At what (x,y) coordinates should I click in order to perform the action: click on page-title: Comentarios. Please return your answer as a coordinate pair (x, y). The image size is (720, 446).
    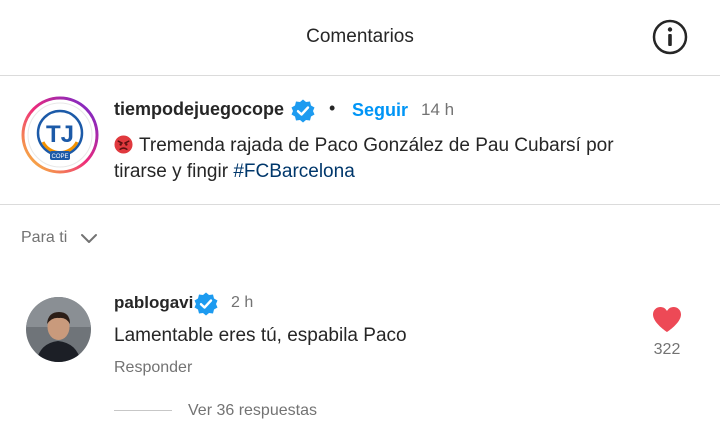
    Looking at the image, I should click on (360, 36).